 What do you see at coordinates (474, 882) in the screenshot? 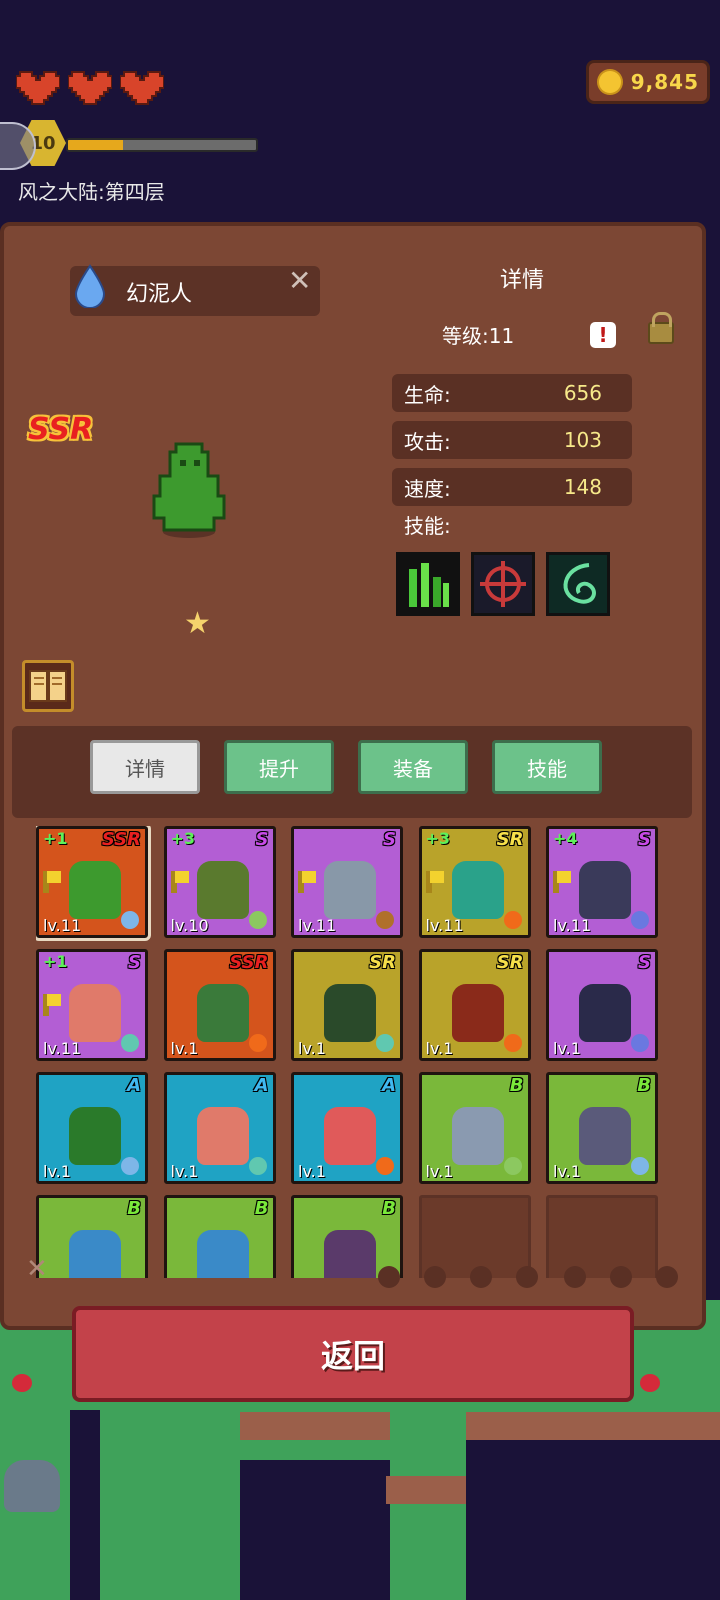
I see `monster-card: +3 SR lv.11` at bounding box center [474, 882].